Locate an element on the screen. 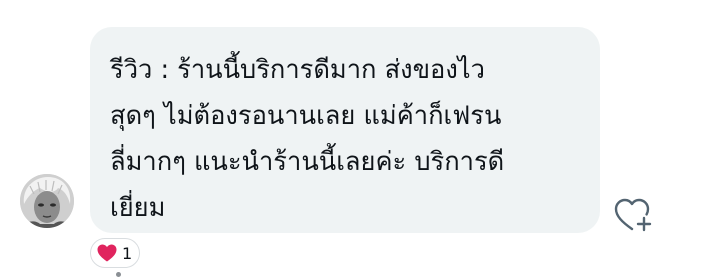 This screenshot has height=277, width=720. avatar-image is located at coordinates (47, 201).